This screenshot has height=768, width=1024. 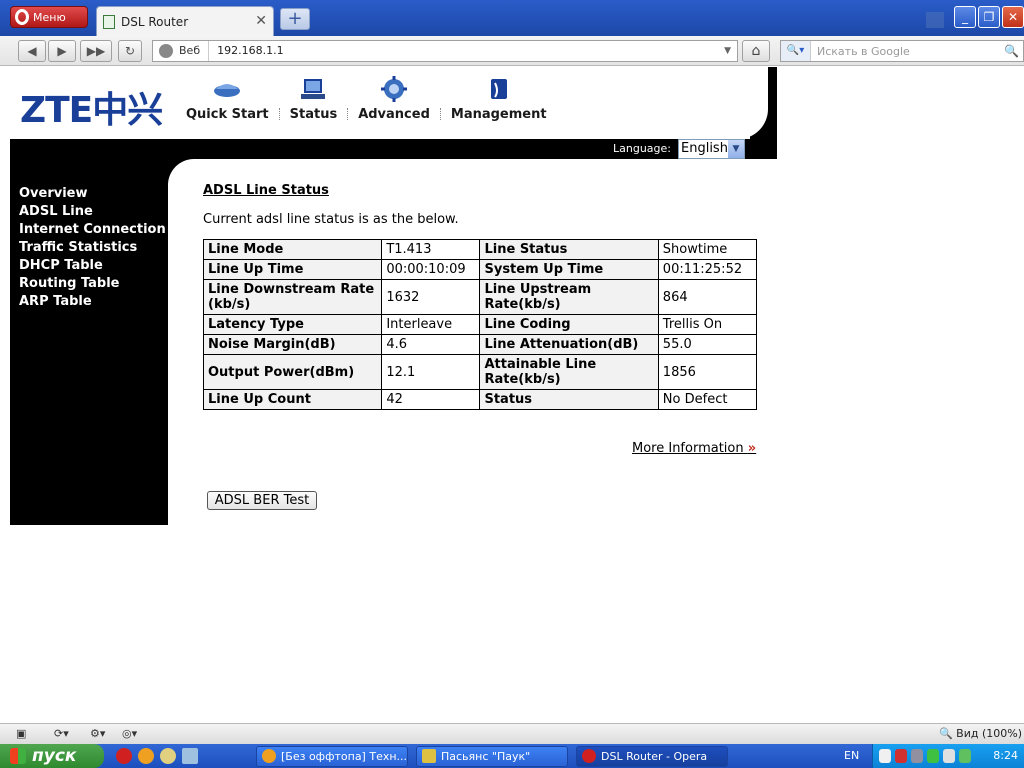 What do you see at coordinates (569, 372) in the screenshot?
I see `status-field-label: Attainable Line Rate(kb/s)` at bounding box center [569, 372].